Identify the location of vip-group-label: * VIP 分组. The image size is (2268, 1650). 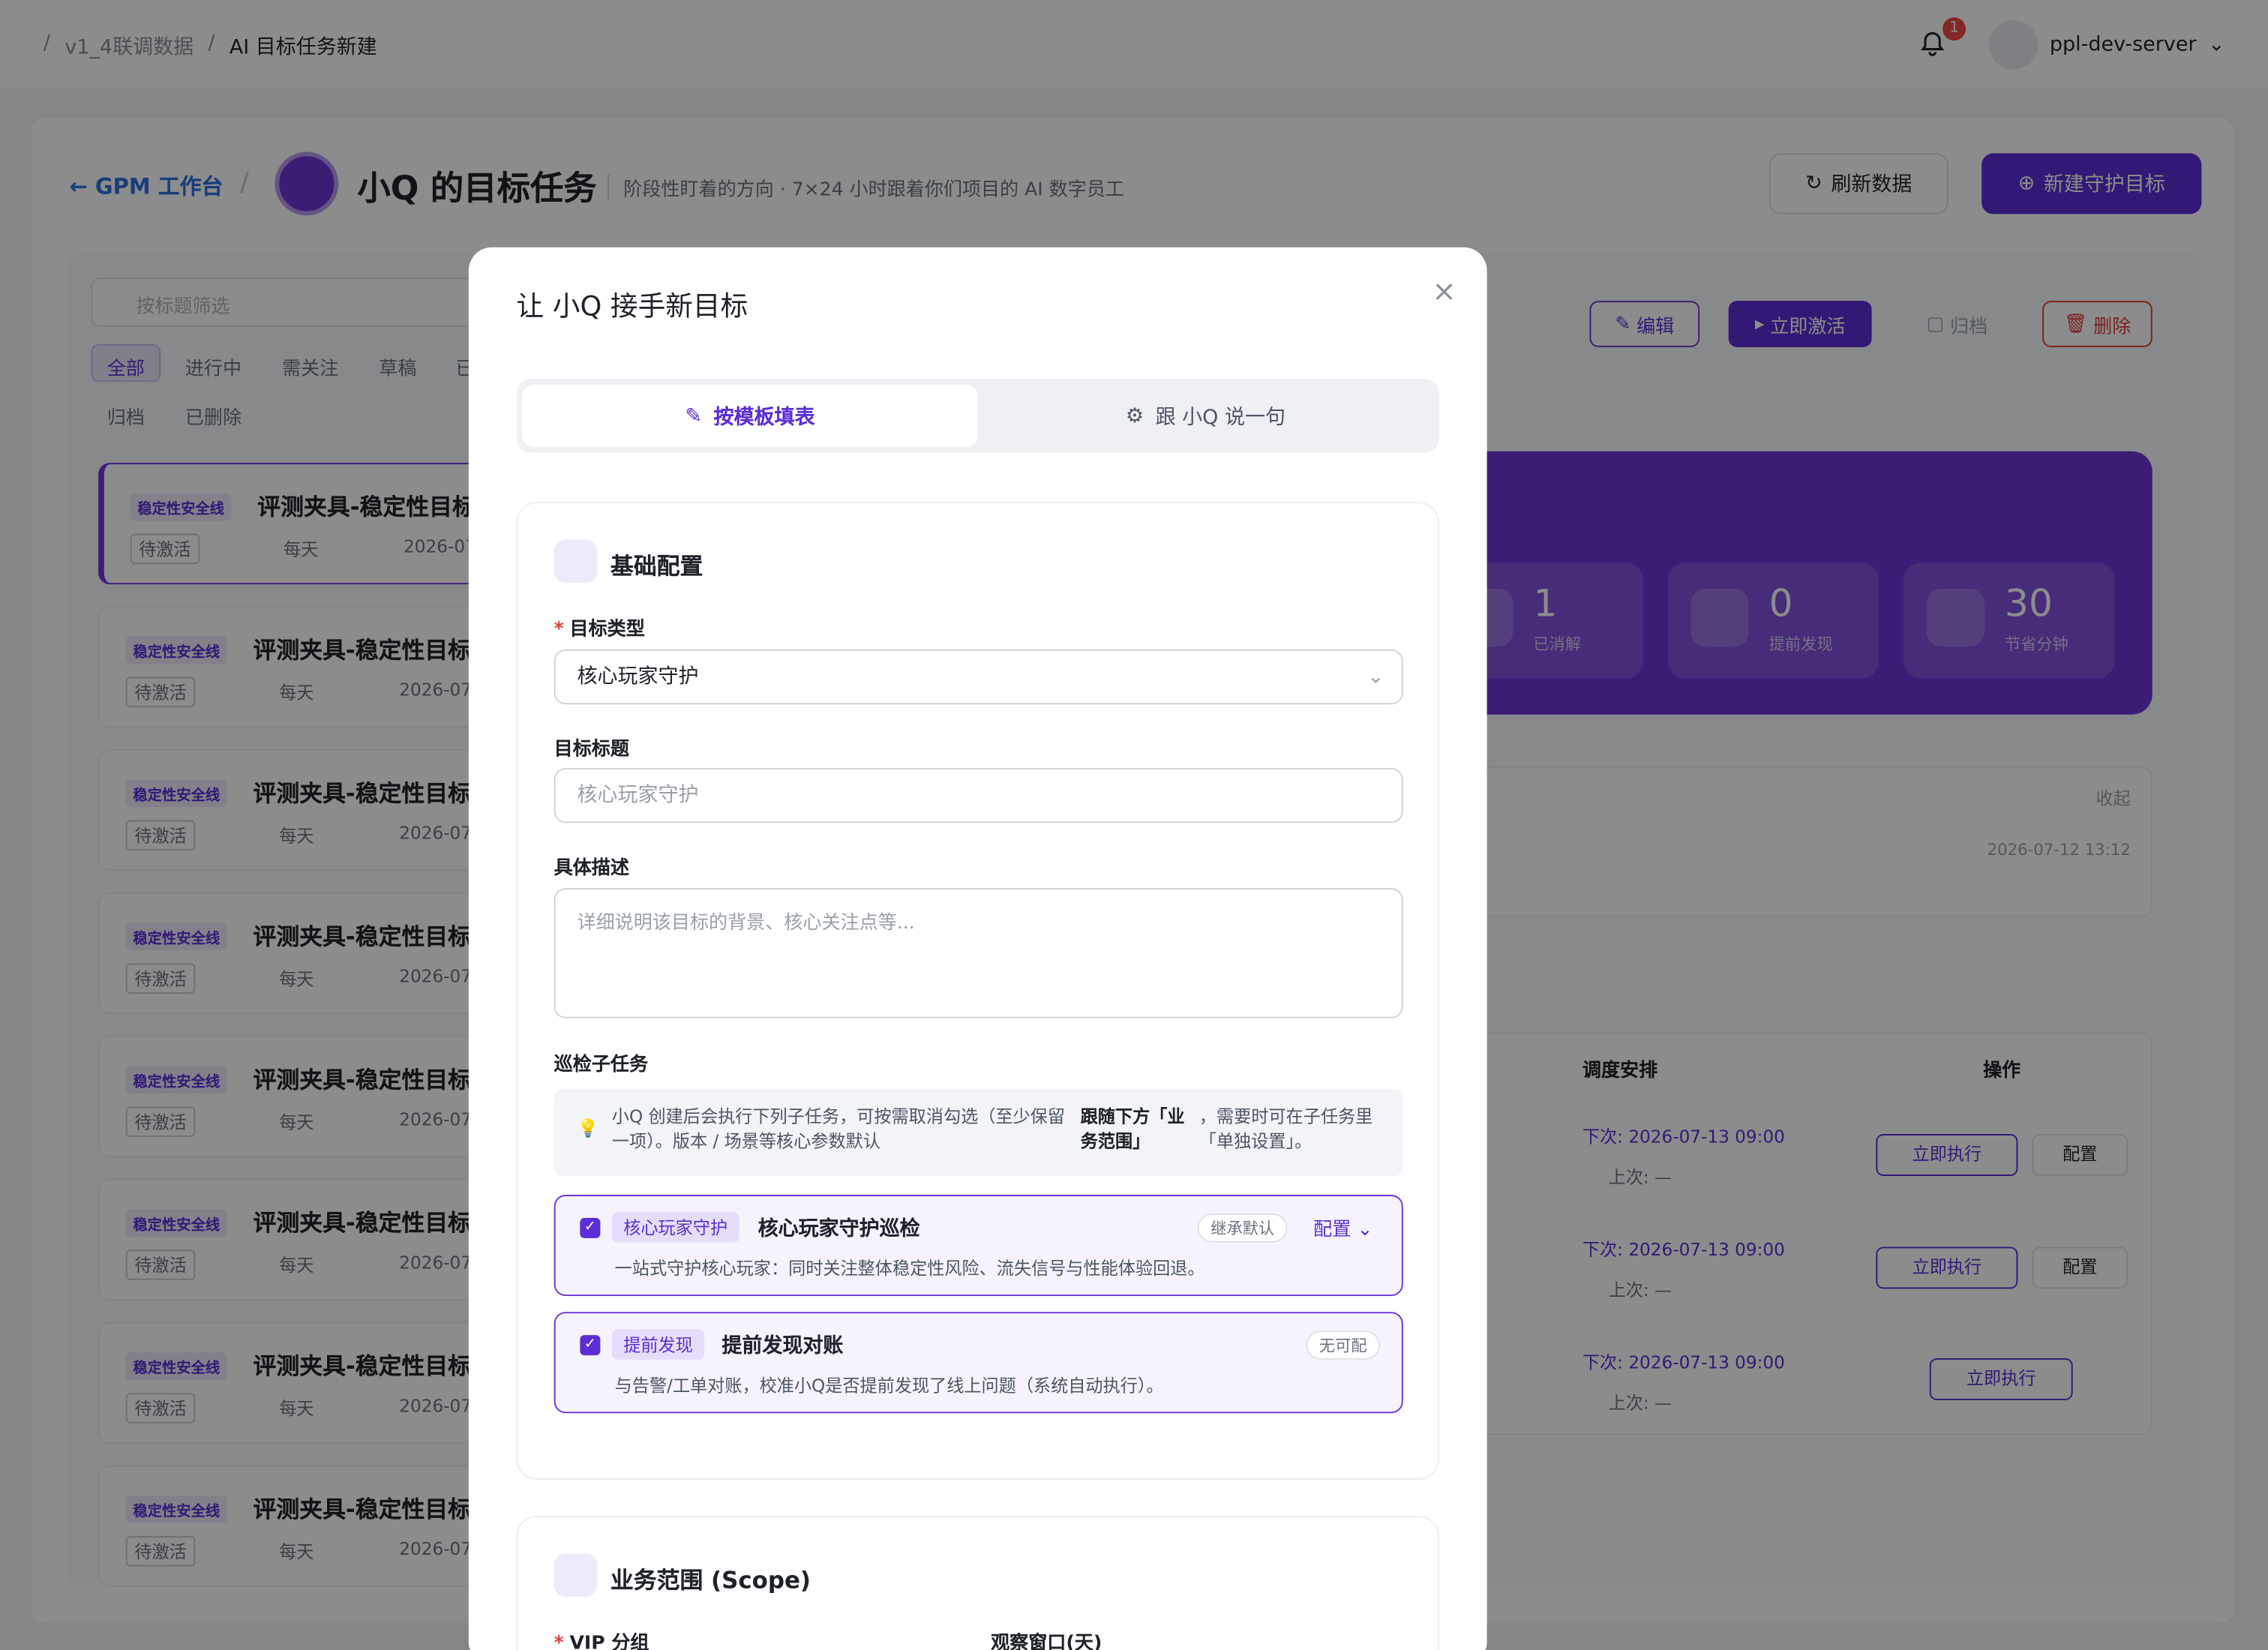
(602, 1641).